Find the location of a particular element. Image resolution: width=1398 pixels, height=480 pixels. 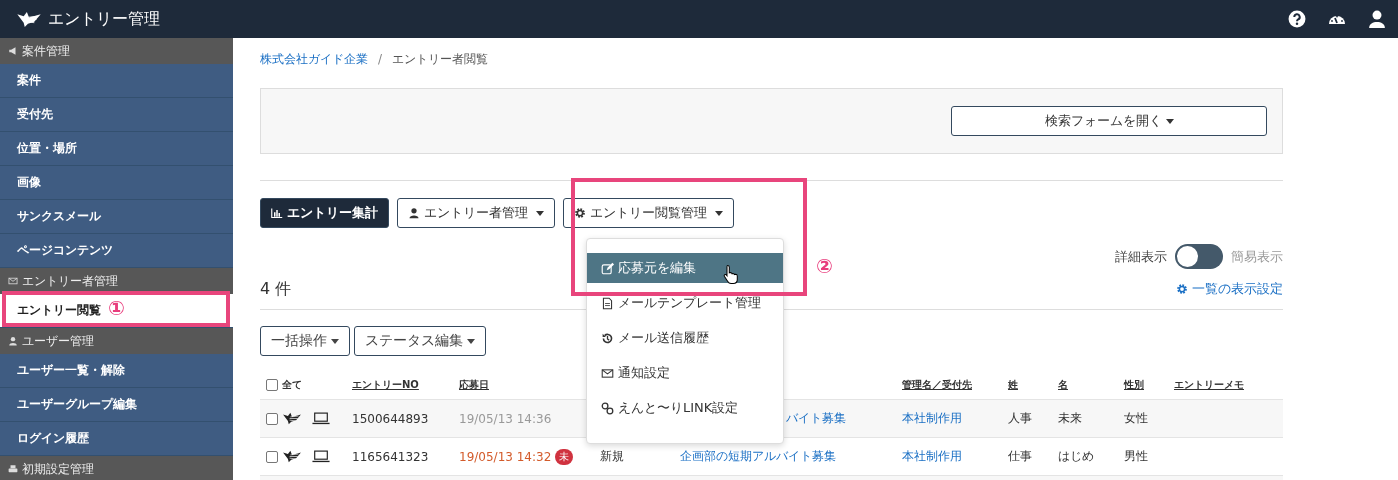

menu-item: えんと〜りLINK設定 is located at coordinates (685, 408).